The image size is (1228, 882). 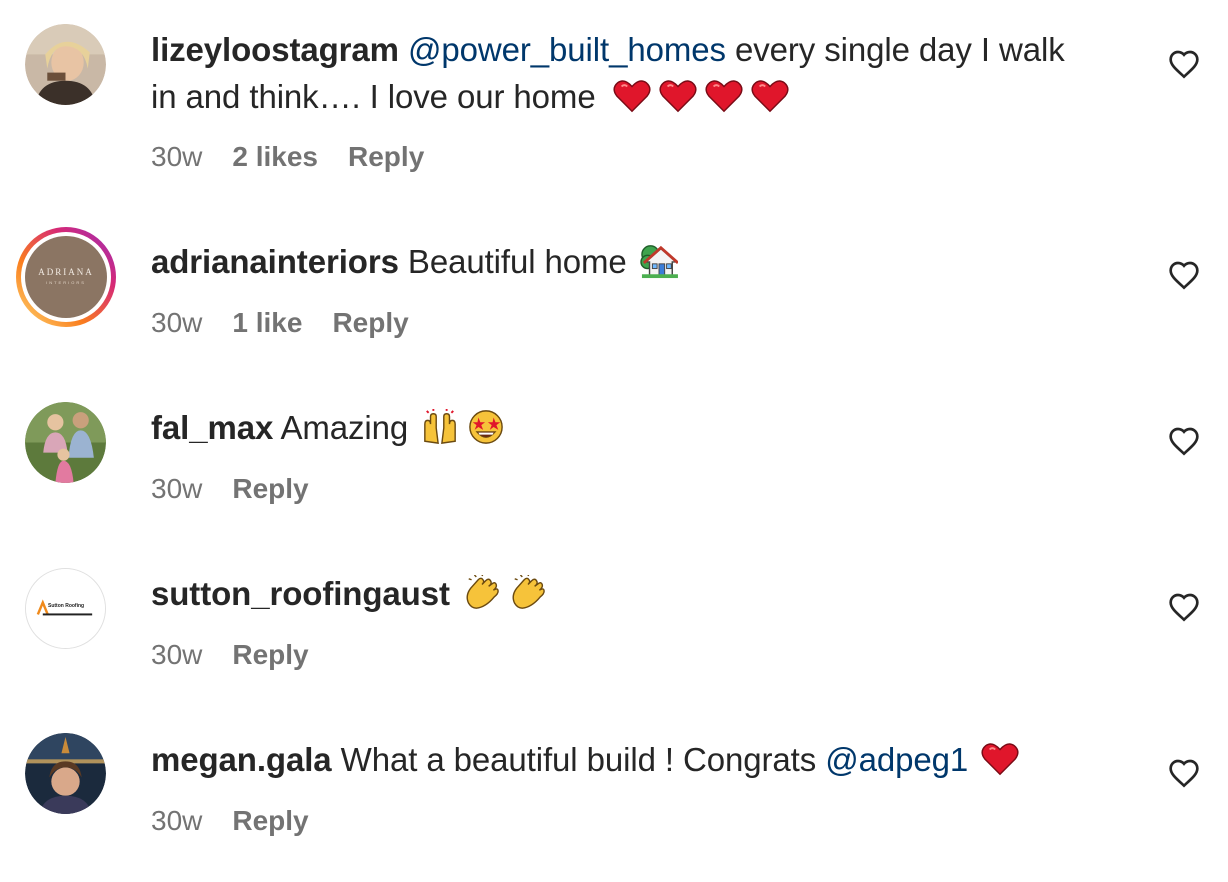 What do you see at coordinates (659, 262) in the screenshot?
I see `house-with-garden-emoji` at bounding box center [659, 262].